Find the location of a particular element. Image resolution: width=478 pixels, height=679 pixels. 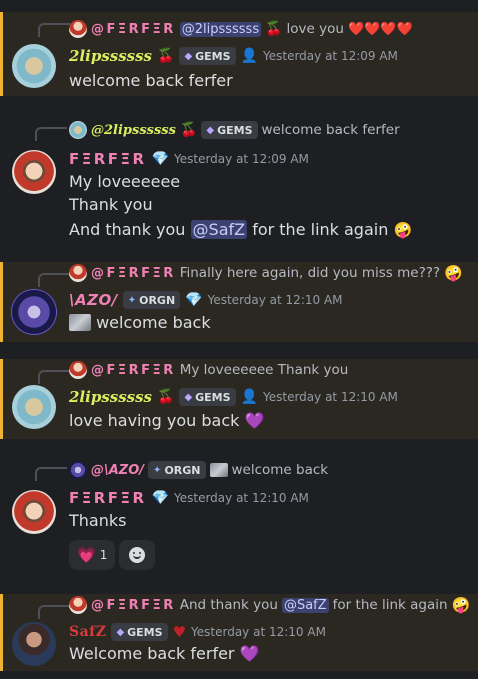

author-name: SafZ is located at coordinates (87, 632).